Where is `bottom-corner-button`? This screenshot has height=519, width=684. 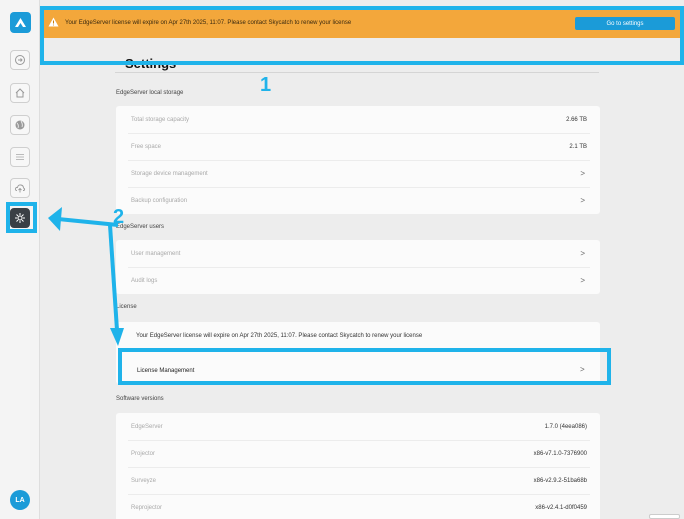
bottom-corner-button is located at coordinates (664, 516).